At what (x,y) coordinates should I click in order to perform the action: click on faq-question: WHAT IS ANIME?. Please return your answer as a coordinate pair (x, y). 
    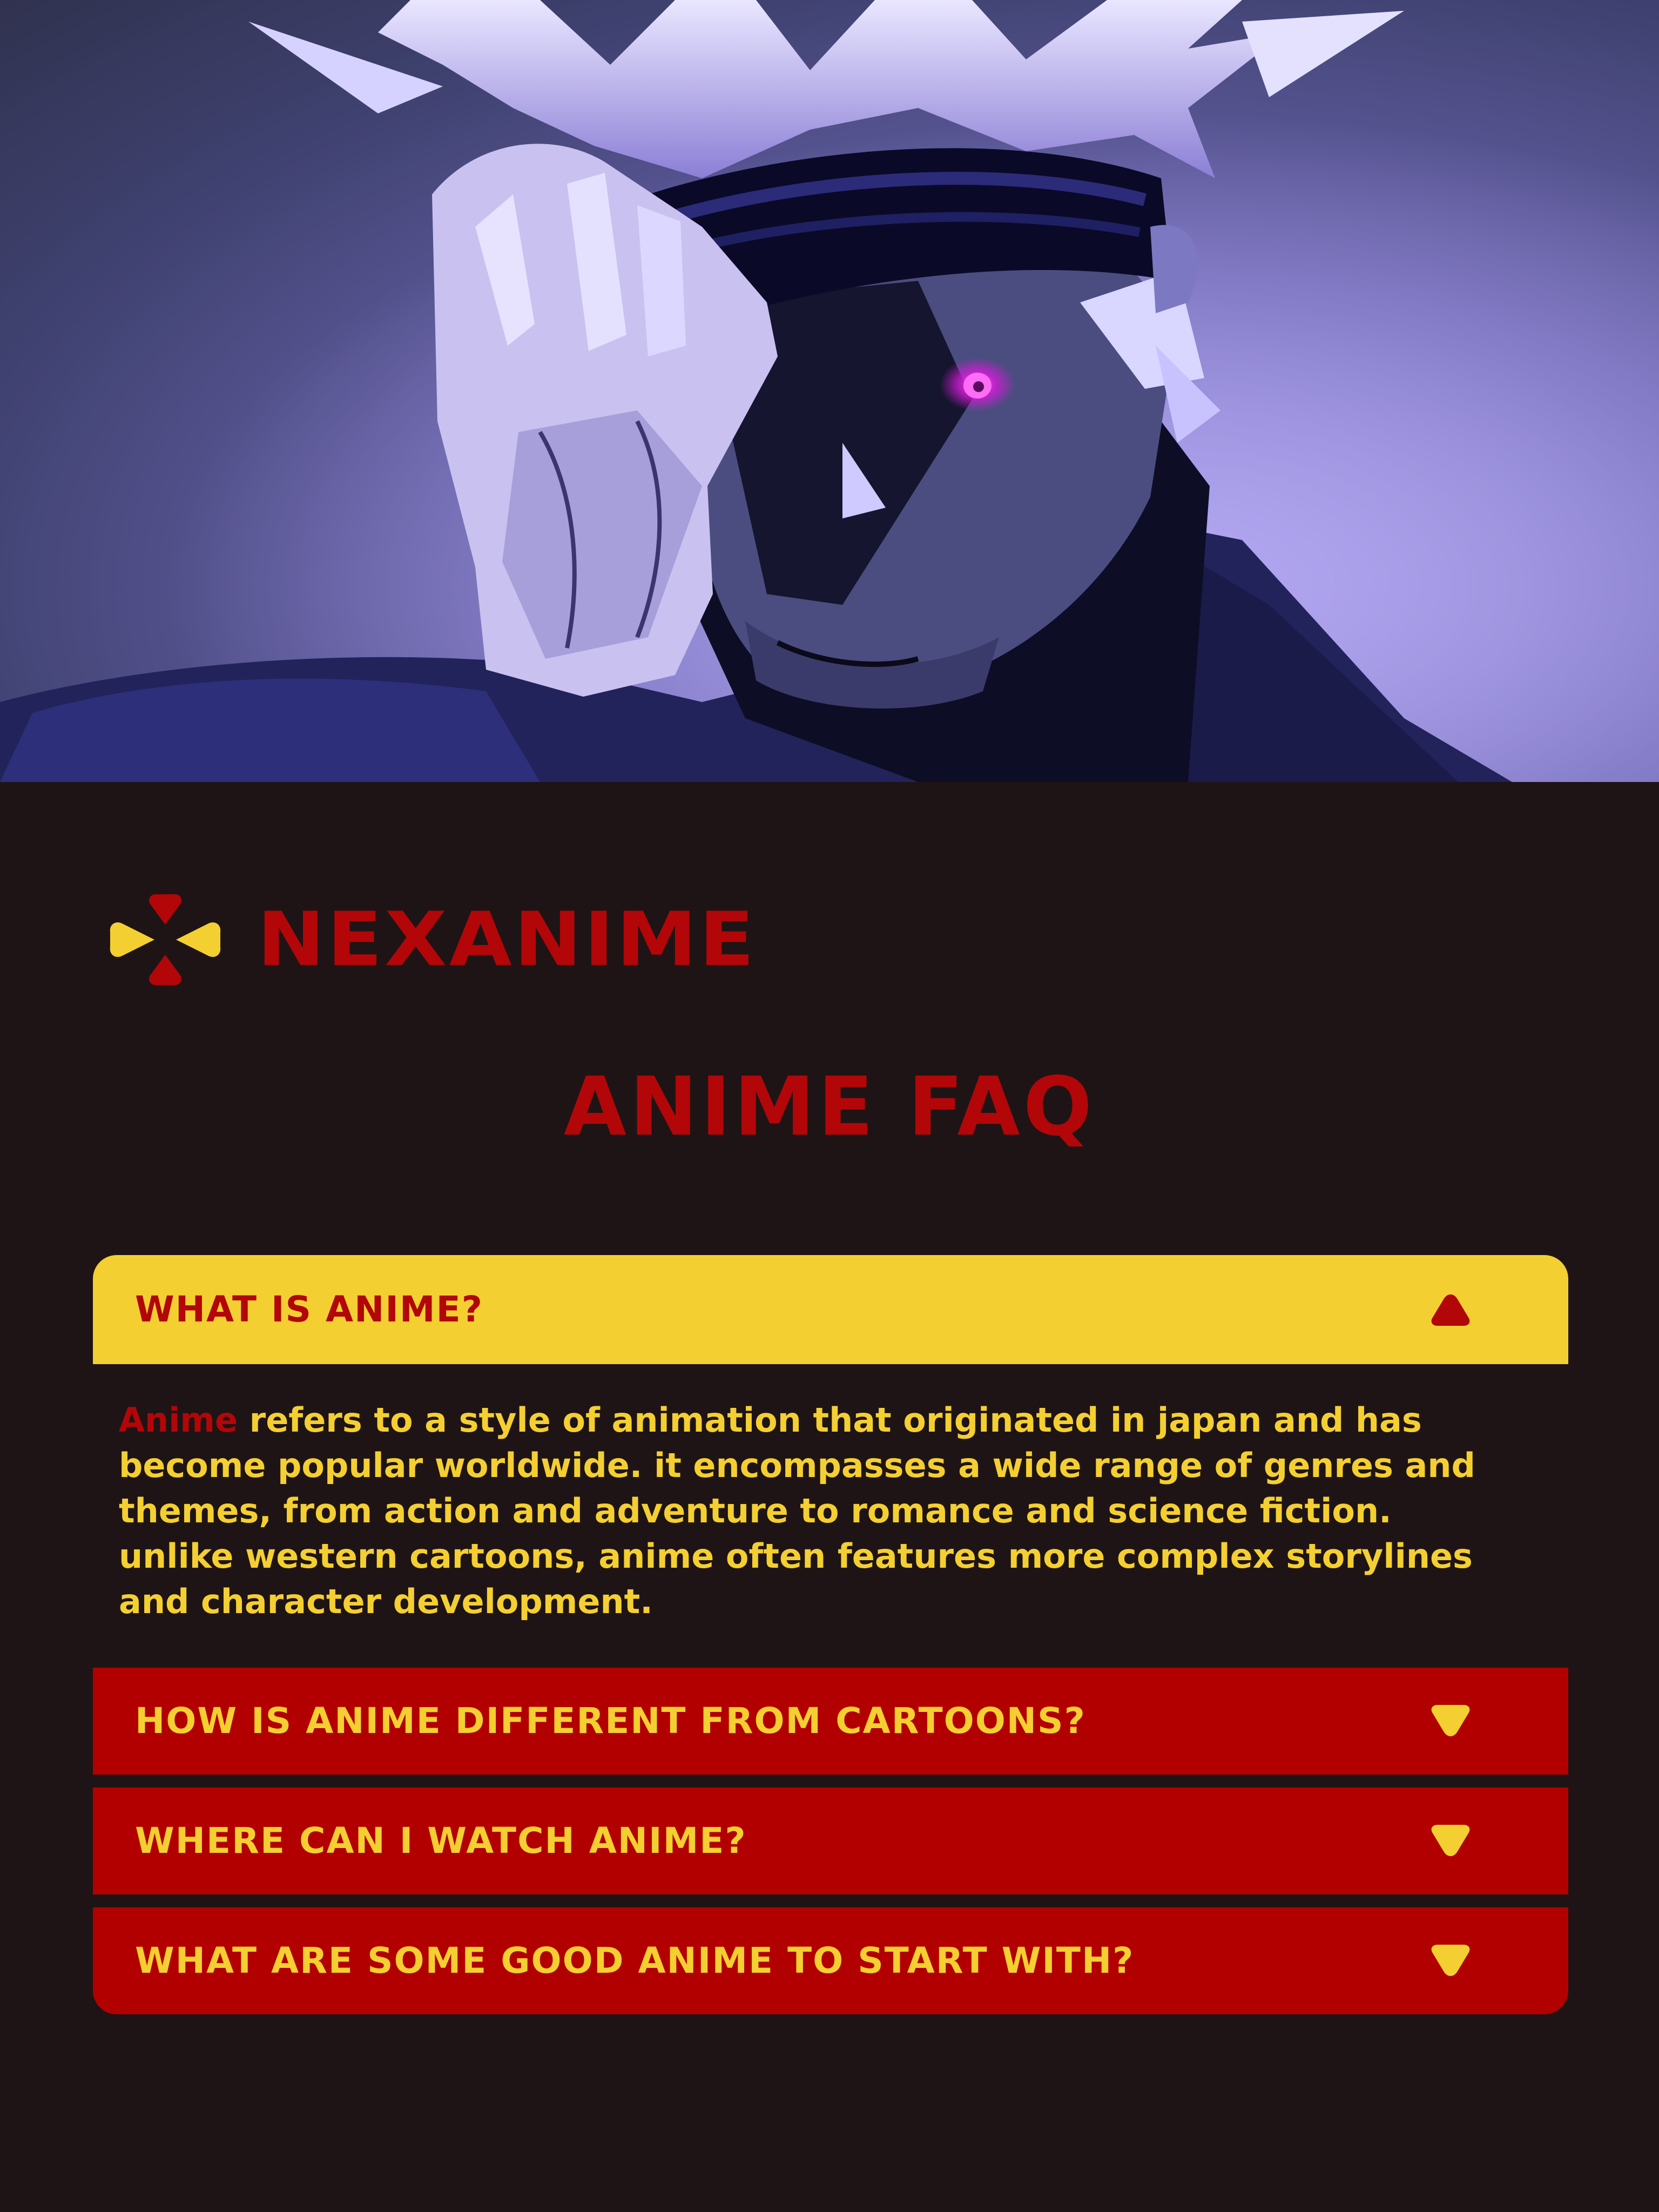
    Looking at the image, I should click on (309, 1309).